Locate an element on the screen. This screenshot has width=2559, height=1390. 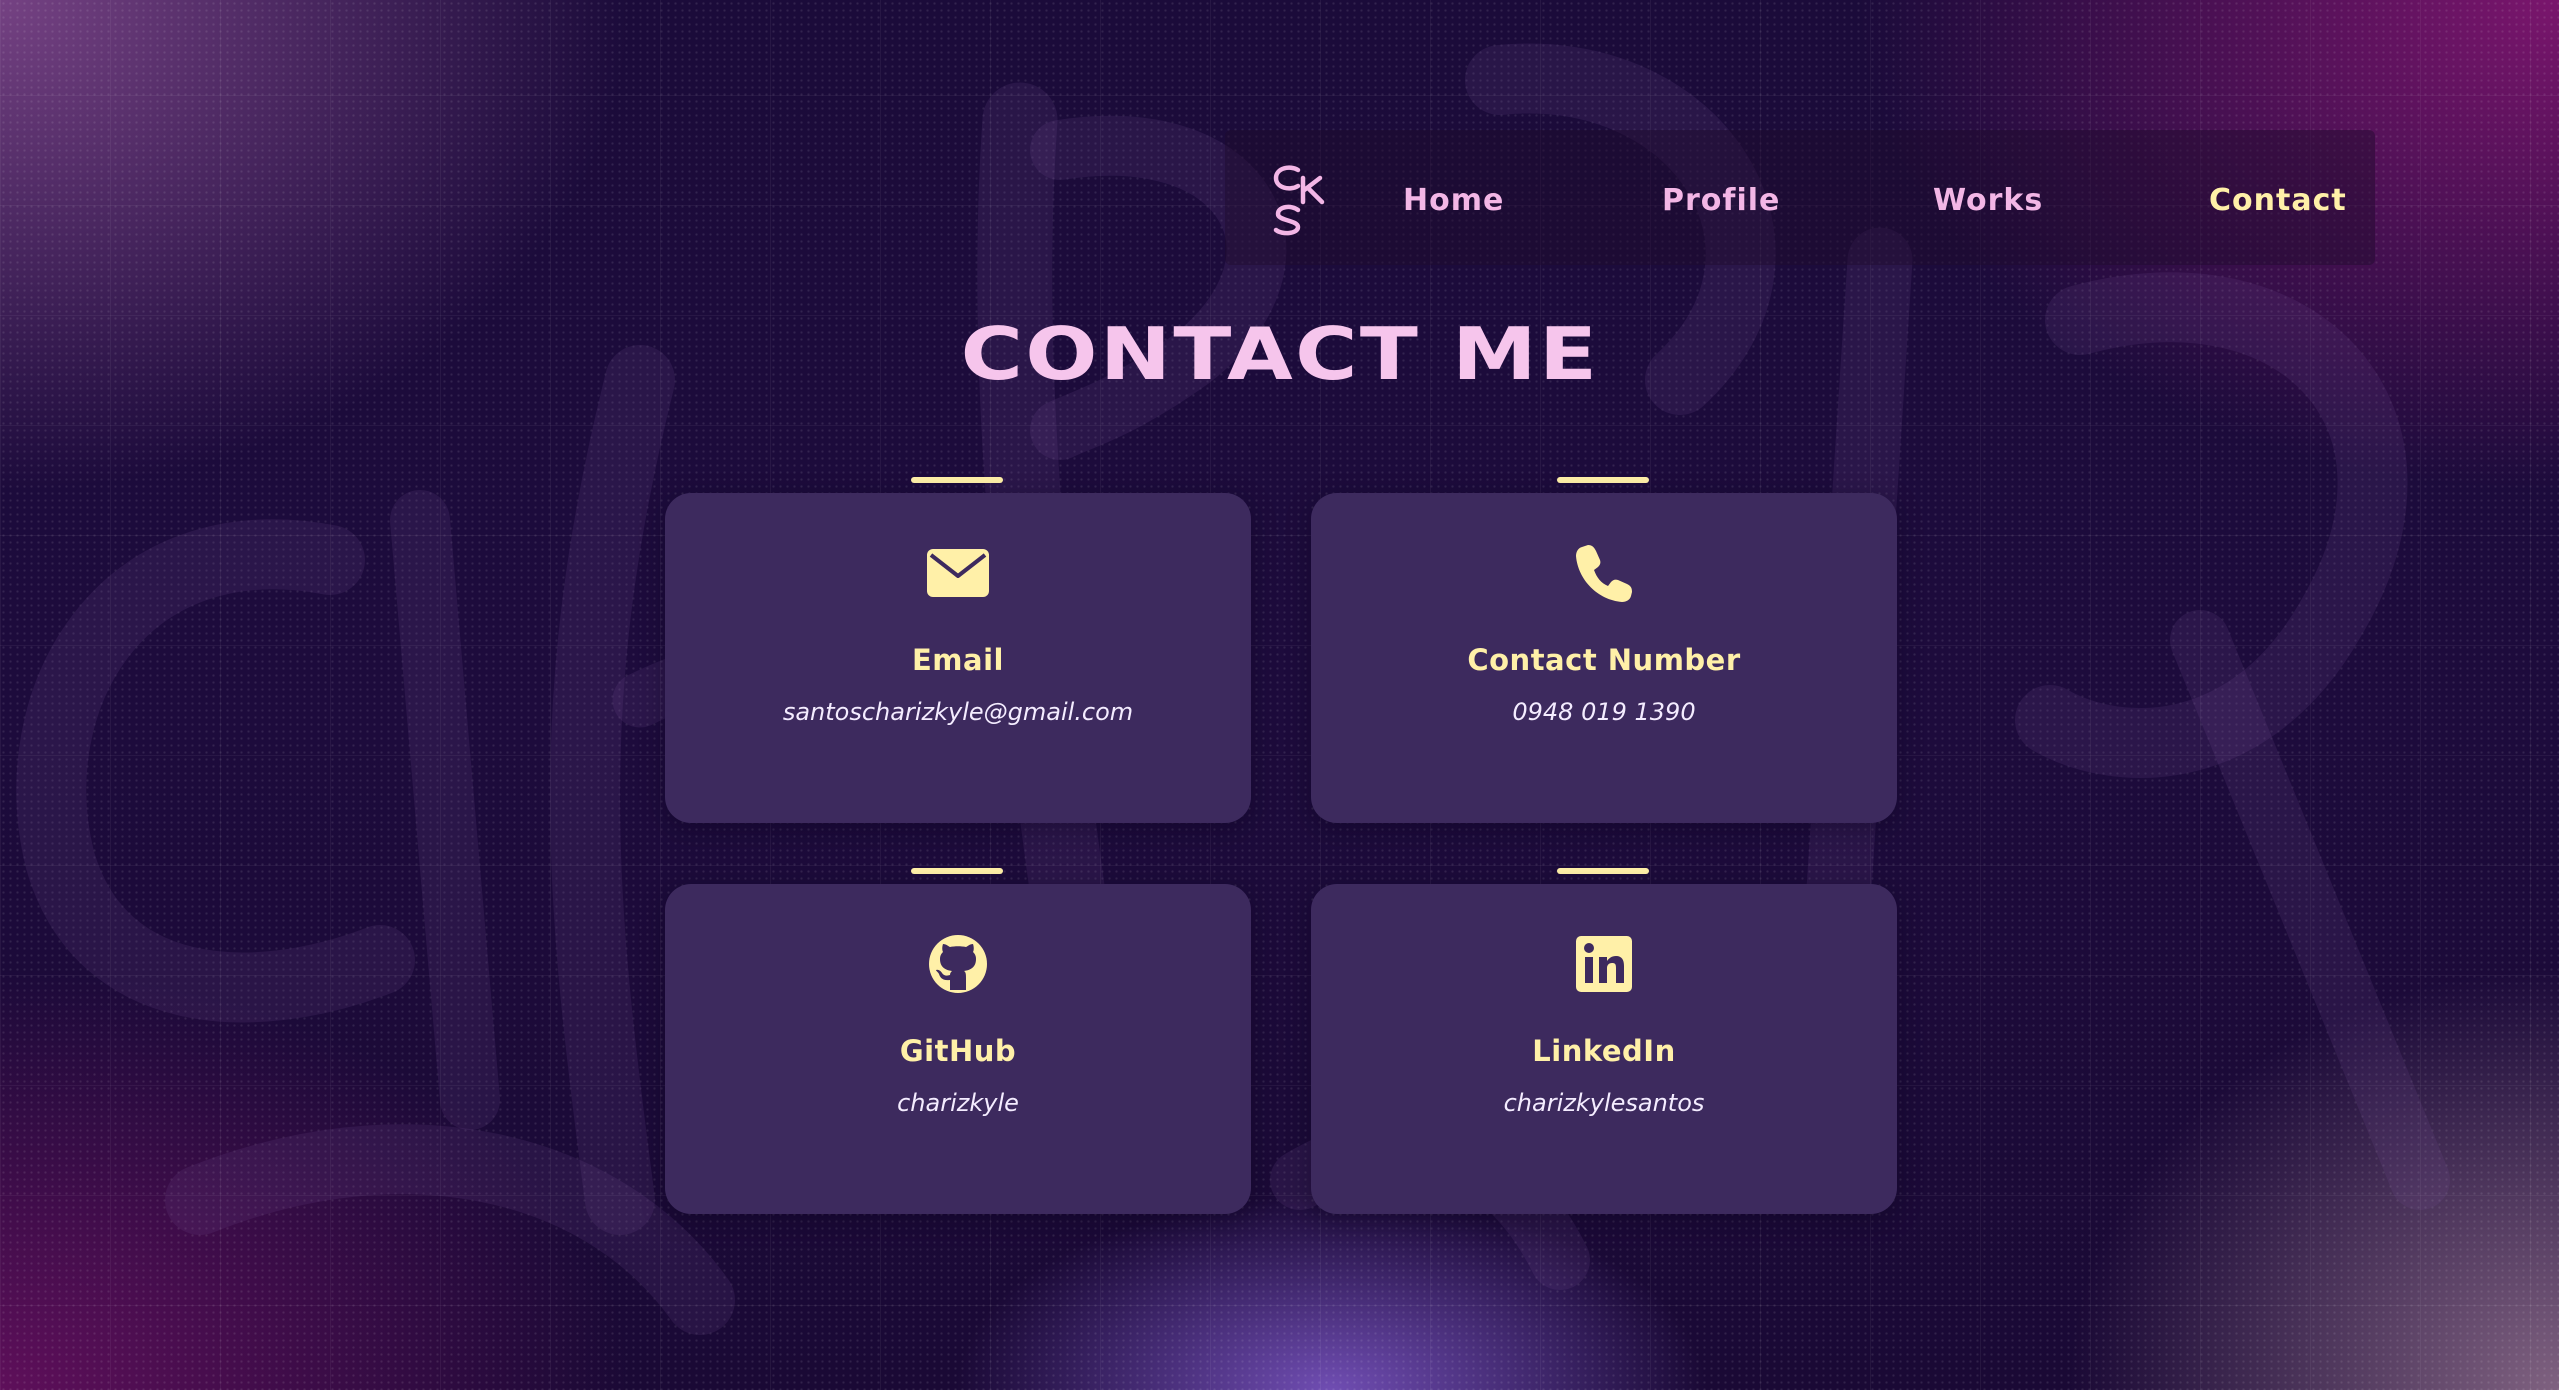
github-label: GitHub is located at coordinates (958, 1051).